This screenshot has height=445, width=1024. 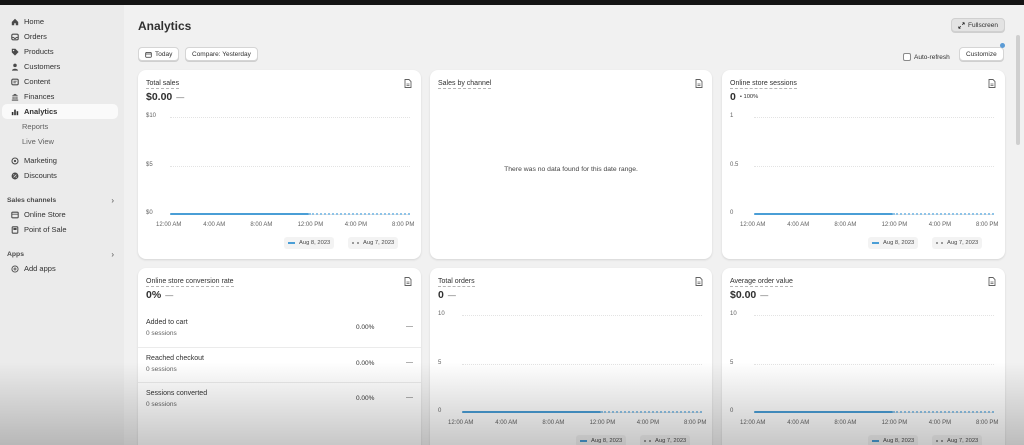 I want to click on page-scrollbar, so click(x=1018, y=90).